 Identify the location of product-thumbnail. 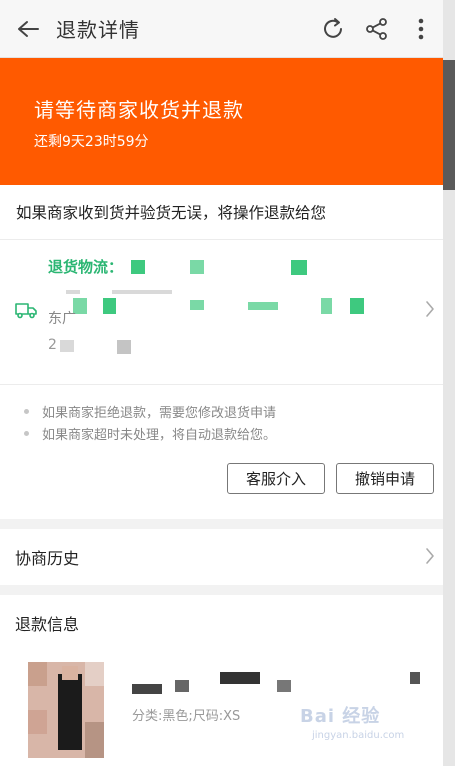
(66, 710).